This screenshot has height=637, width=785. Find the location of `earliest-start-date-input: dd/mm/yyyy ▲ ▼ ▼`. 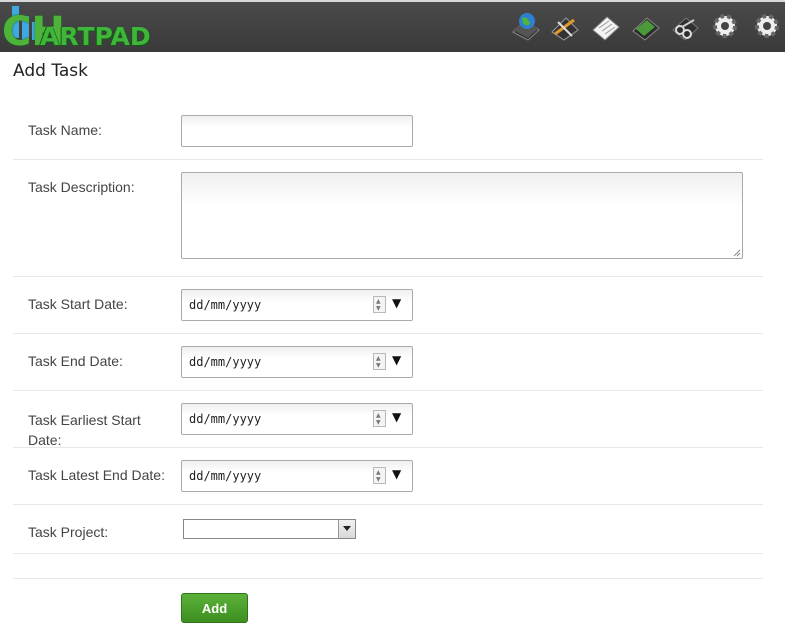

earliest-start-date-input: dd/mm/yyyy ▲ ▼ ▼ is located at coordinates (297, 419).